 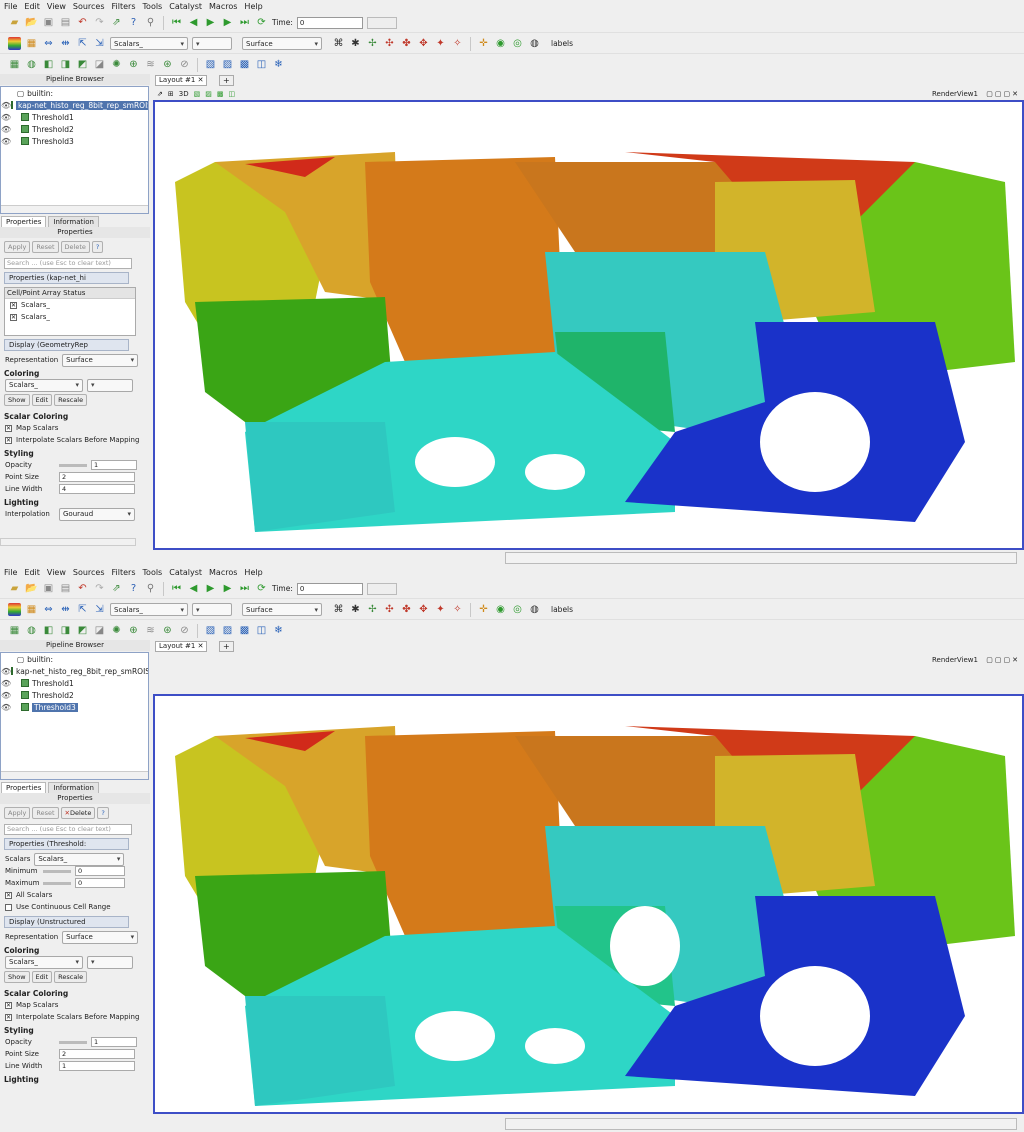 I want to click on show-center-icon: ◎, so click(x=517, y=43).